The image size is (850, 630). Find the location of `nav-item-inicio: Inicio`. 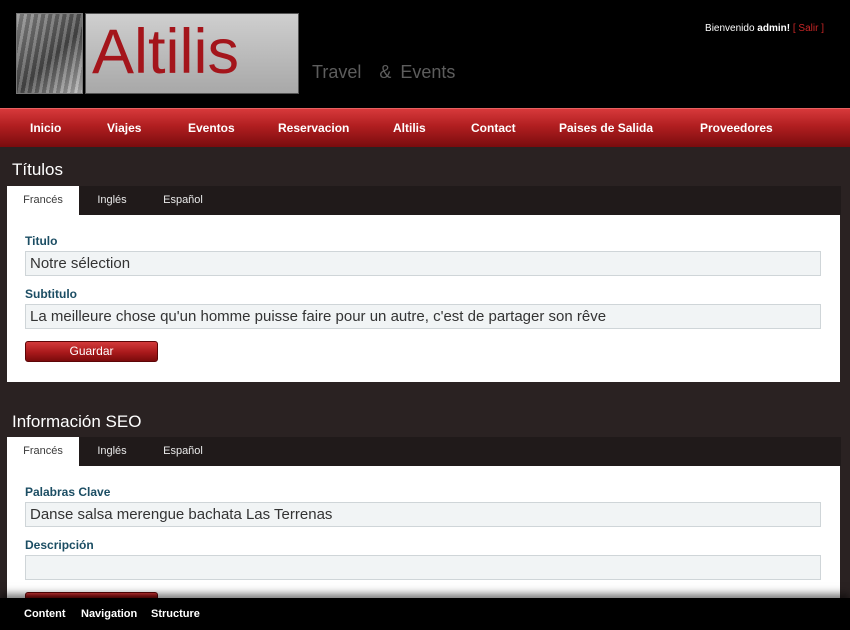

nav-item-inicio: Inicio is located at coordinates (45, 128).